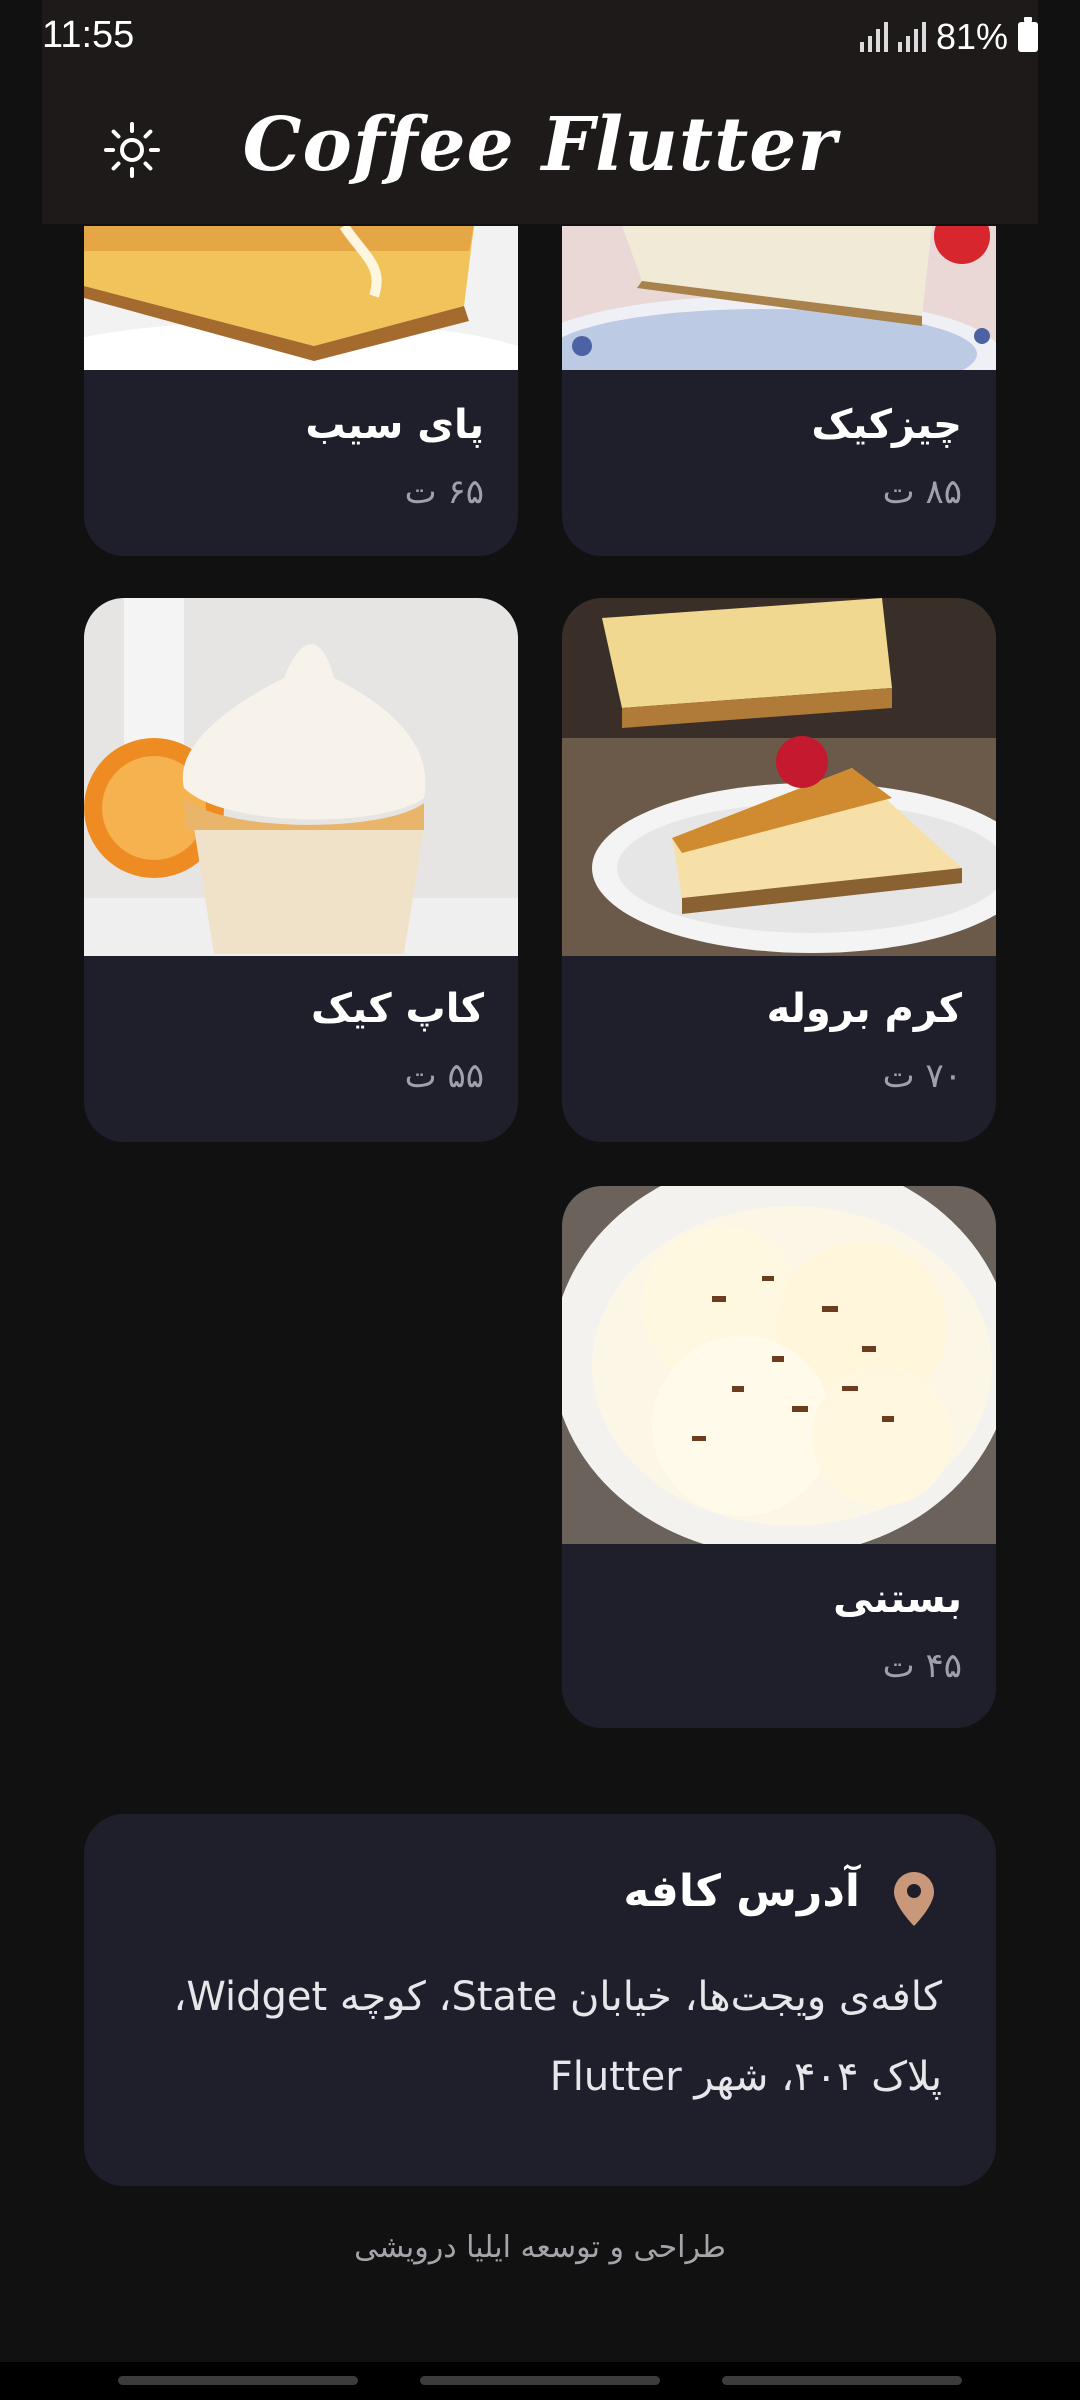  What do you see at coordinates (444, 492) in the screenshot?
I see `item-price: ۶۵ ت` at bounding box center [444, 492].